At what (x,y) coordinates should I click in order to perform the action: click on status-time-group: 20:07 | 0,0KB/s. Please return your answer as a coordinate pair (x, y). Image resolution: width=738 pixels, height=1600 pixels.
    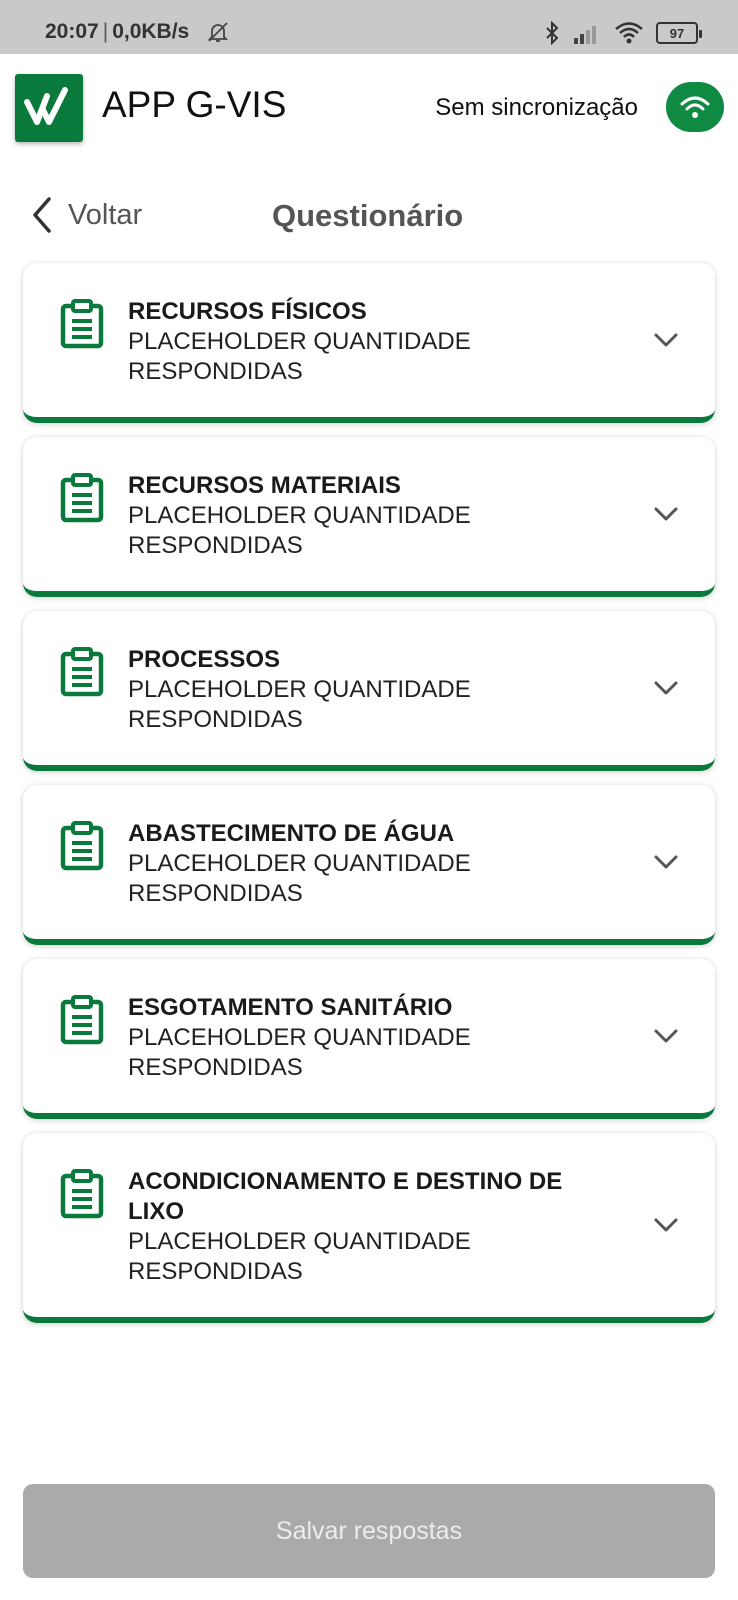
    Looking at the image, I should click on (117, 32).